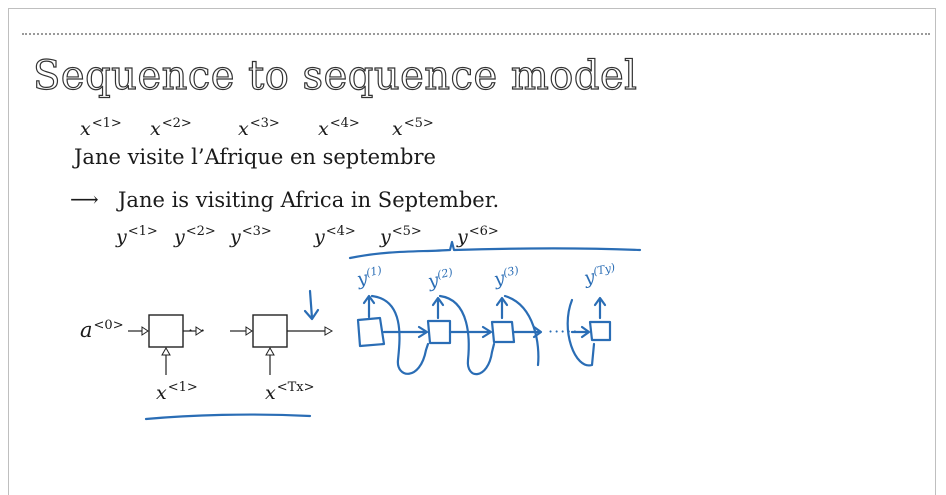 The width and height of the screenshot is (946, 495). I want to click on target-sentence: Jane is visiting Africa in September., so click(309, 200).